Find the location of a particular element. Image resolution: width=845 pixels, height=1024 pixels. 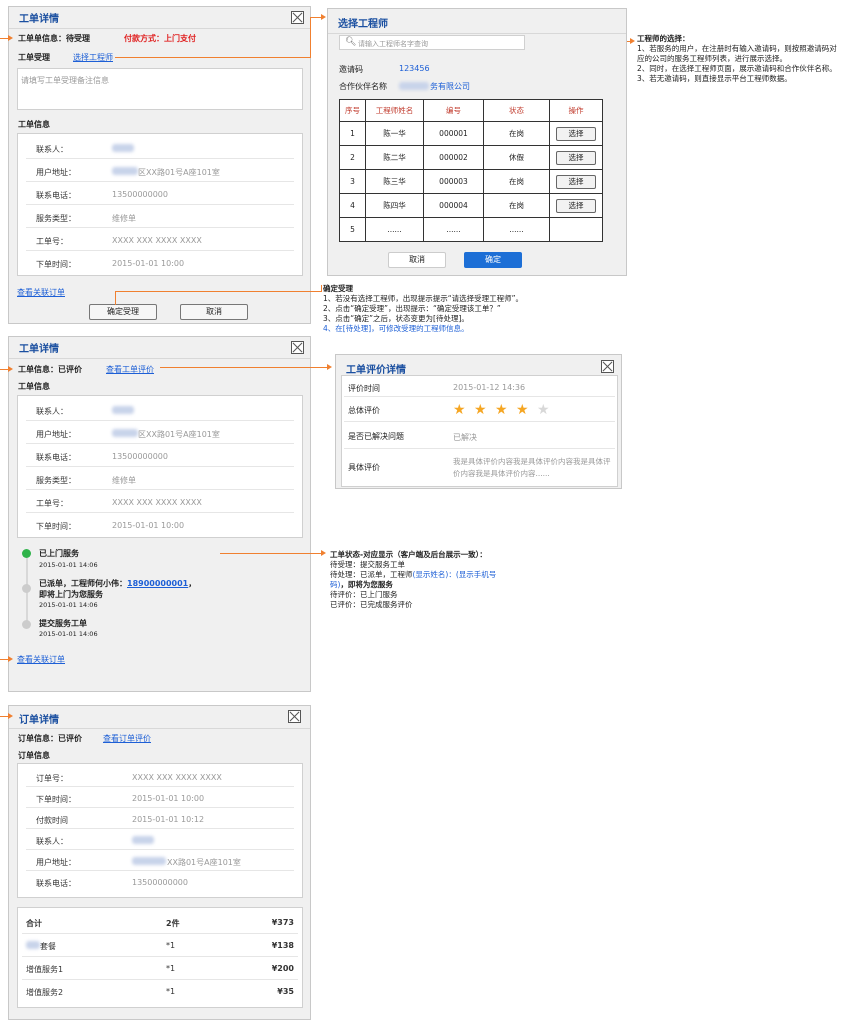

remark-textarea: 请填写工单受理备注信息 is located at coordinates (160, 89).